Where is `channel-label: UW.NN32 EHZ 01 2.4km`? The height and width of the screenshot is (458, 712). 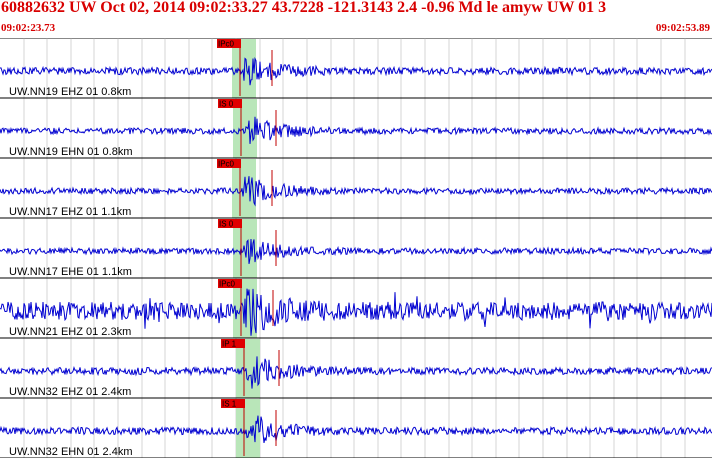
channel-label: UW.NN32 EHZ 01 2.4km is located at coordinates (70, 392).